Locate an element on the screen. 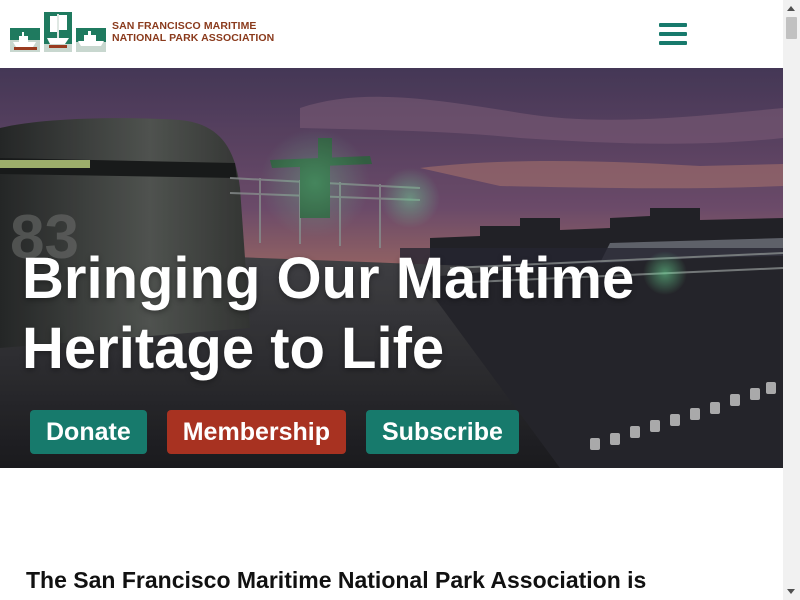  logo-marks is located at coordinates (58, 32).